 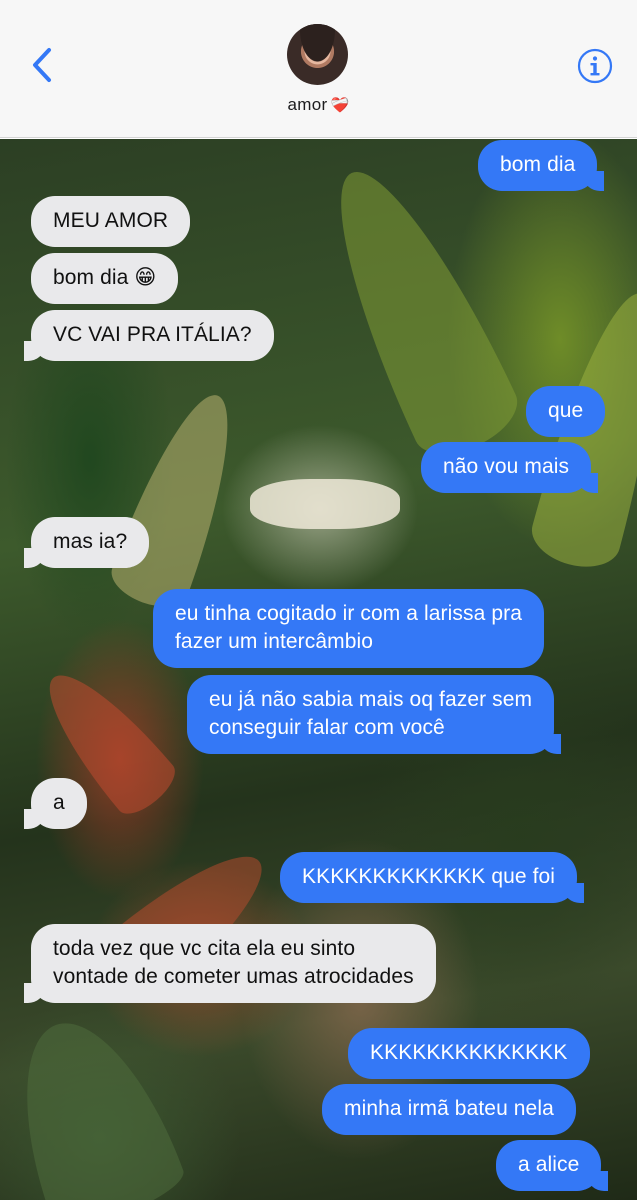 I want to click on message-bubble-incoming: a, so click(x=55, y=803).